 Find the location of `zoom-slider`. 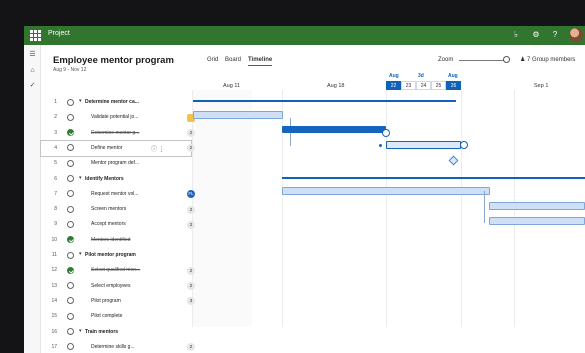

zoom-slider is located at coordinates (484, 60).